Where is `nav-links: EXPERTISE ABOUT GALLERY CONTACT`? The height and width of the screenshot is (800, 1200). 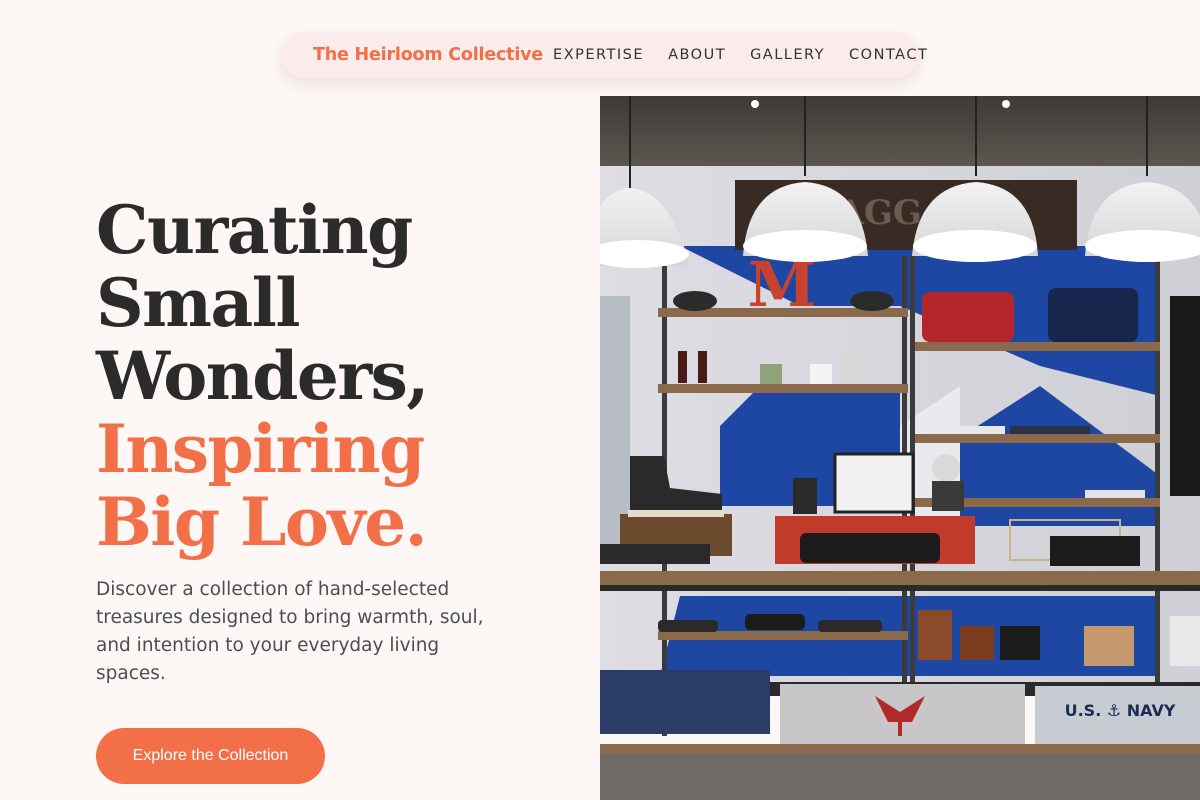
nav-links: EXPERTISE ABOUT GALLERY CONTACT is located at coordinates (740, 55).